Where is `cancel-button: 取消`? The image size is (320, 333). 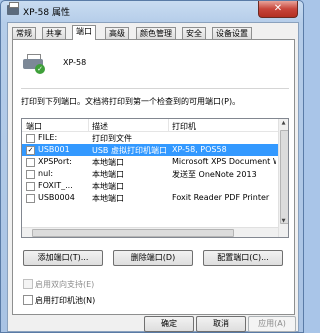 cancel-button: 取消 is located at coordinates (221, 324).